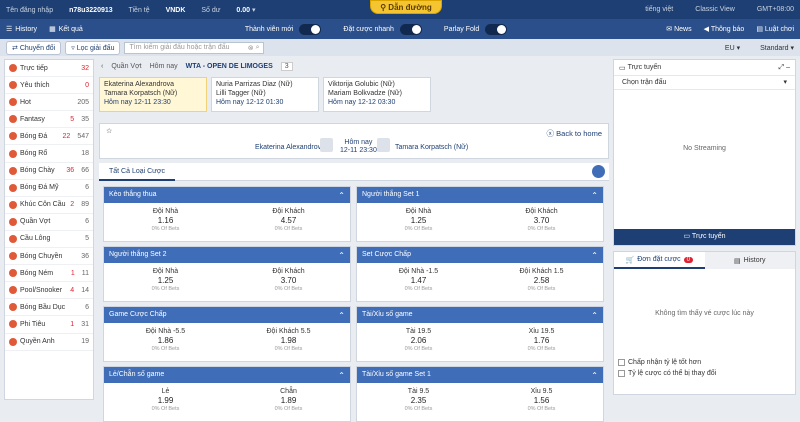  What do you see at coordinates (227, 315) in the screenshot?
I see `market-title: Game Cược Chấp` at bounding box center [227, 315].